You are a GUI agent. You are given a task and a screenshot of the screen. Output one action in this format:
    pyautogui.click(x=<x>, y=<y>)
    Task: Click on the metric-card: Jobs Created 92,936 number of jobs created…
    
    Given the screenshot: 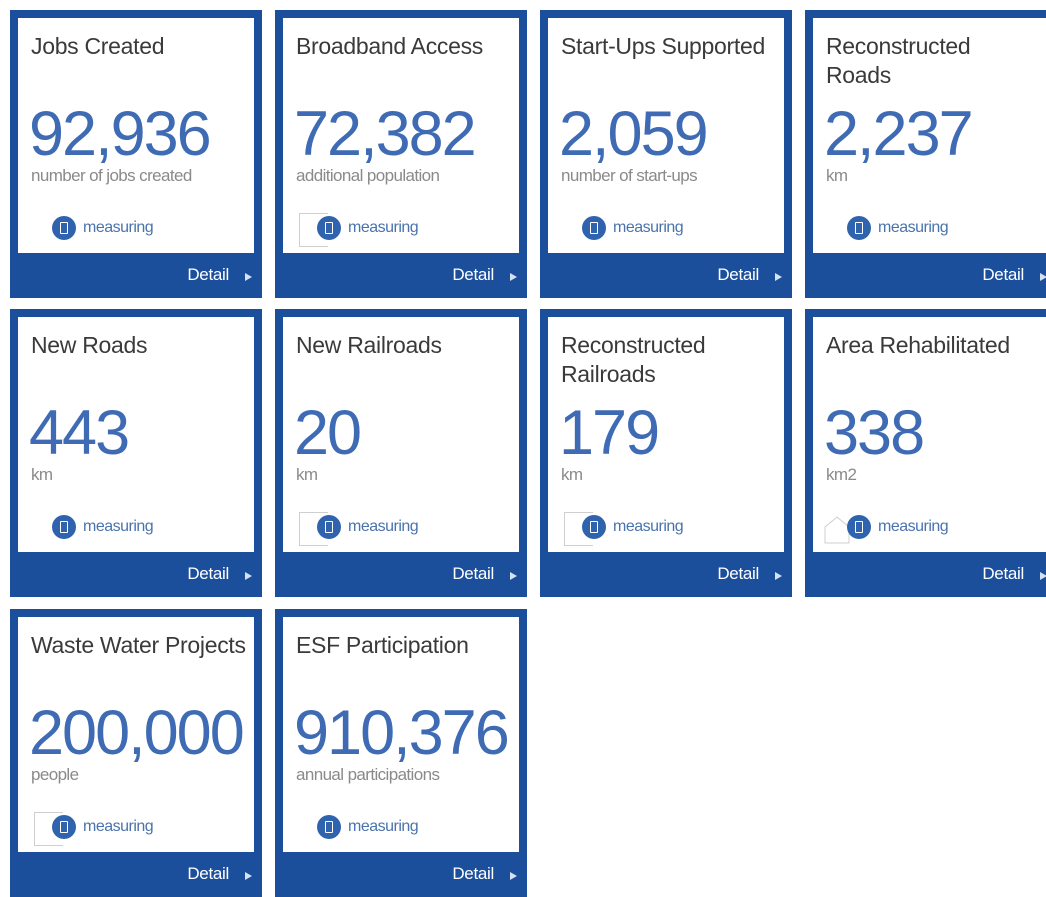 What is the action you would take?
    pyautogui.click(x=136, y=154)
    